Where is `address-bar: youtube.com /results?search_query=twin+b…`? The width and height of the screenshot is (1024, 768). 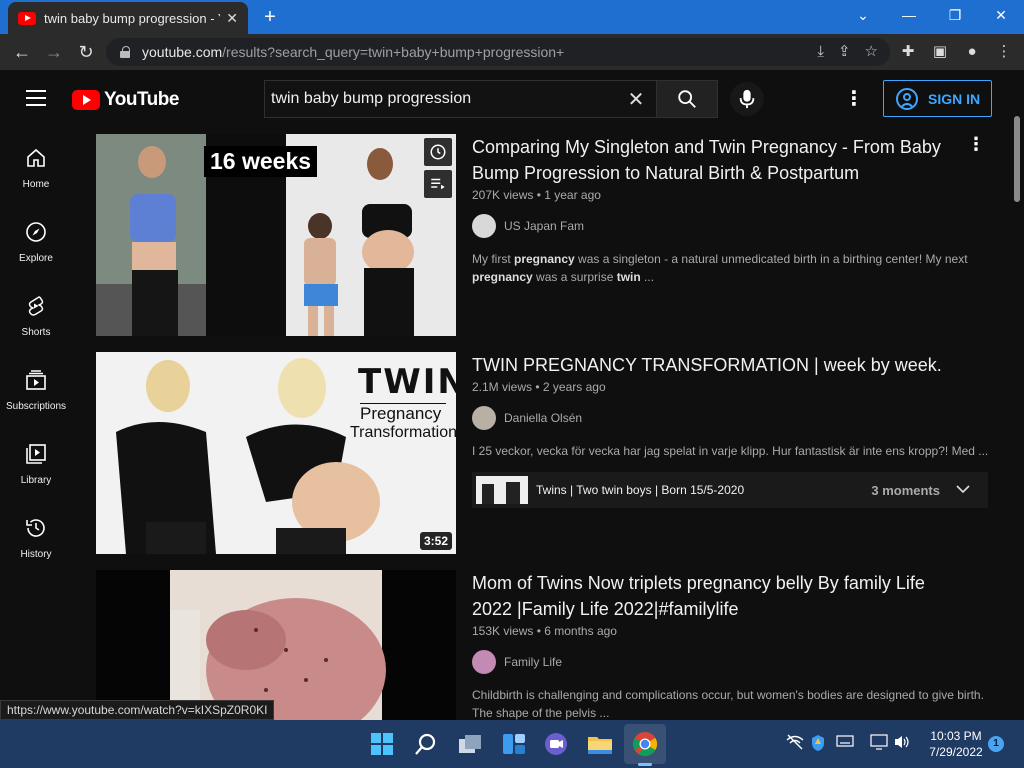 address-bar: youtube.com /results?search_query=twin+b… is located at coordinates (498, 52).